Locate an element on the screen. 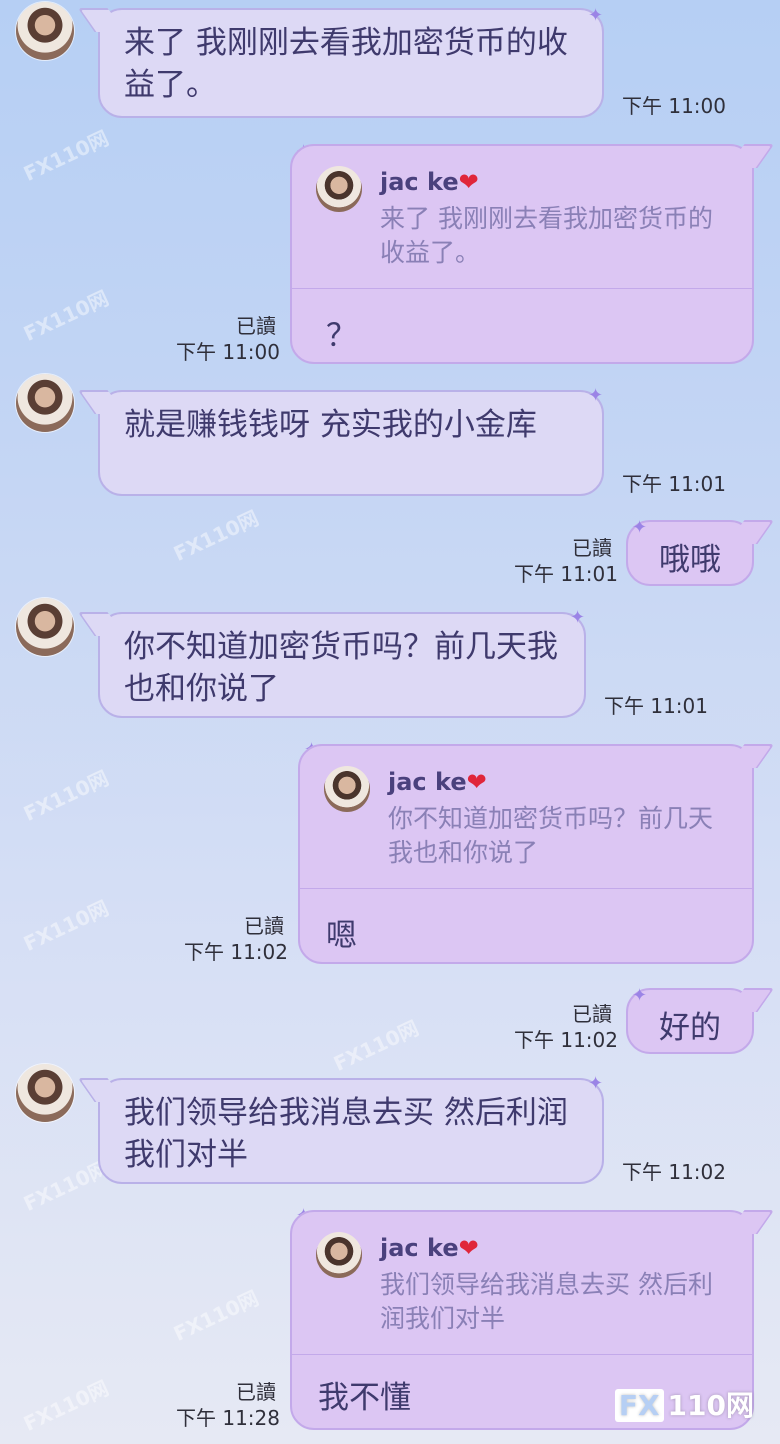 This screenshot has height=1444, width=780. message-text: 就是赚钱钱呀 充实我的小金库 is located at coordinates (330, 425).